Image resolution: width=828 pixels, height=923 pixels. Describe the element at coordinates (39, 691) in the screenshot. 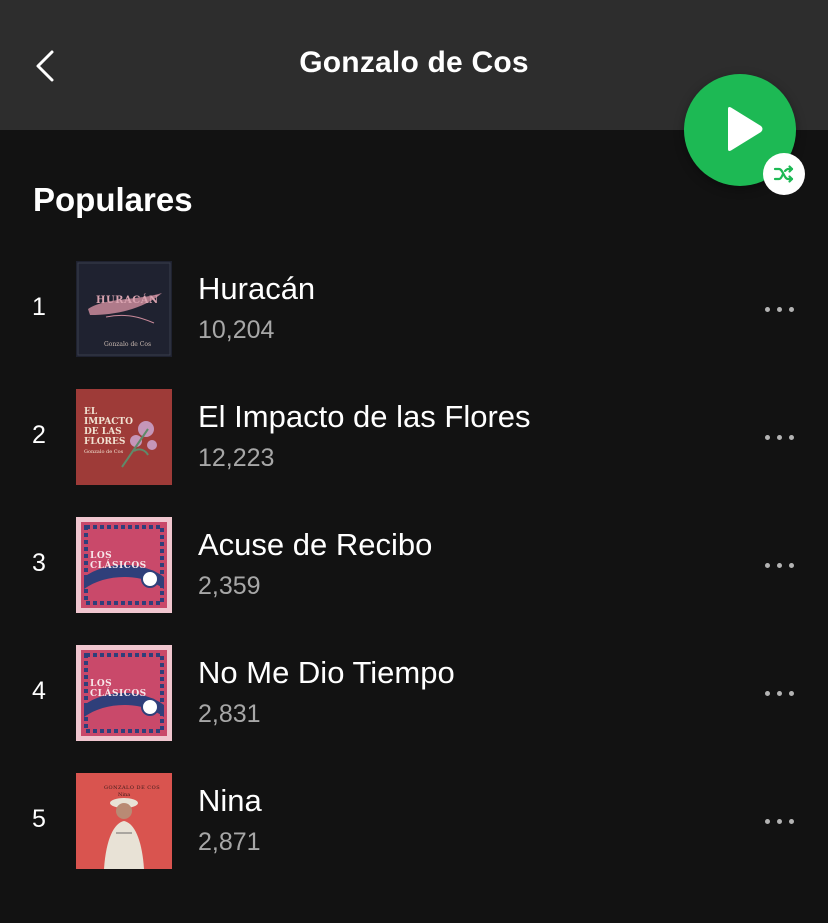

I see `track-number: 4` at that location.